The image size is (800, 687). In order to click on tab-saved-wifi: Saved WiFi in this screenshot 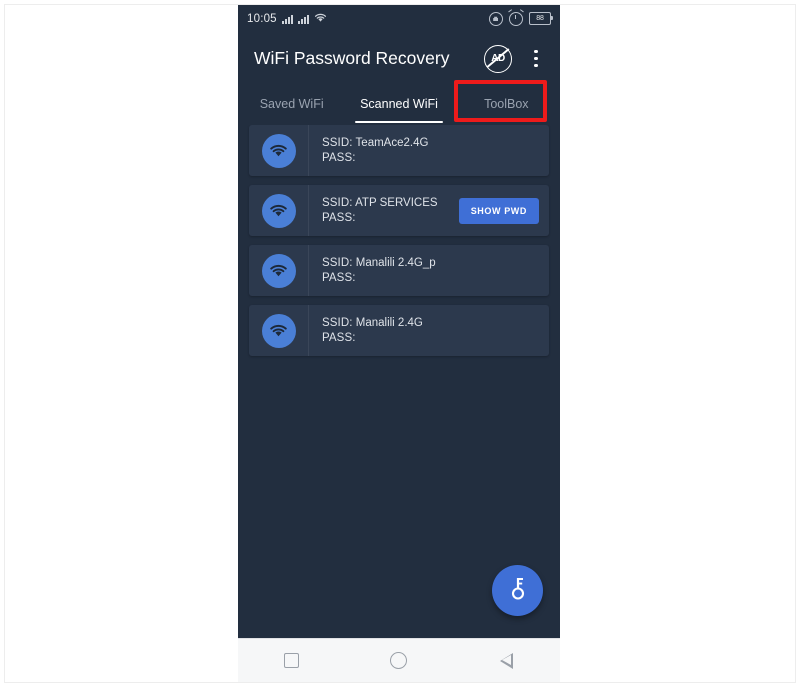, I will do `click(291, 104)`.